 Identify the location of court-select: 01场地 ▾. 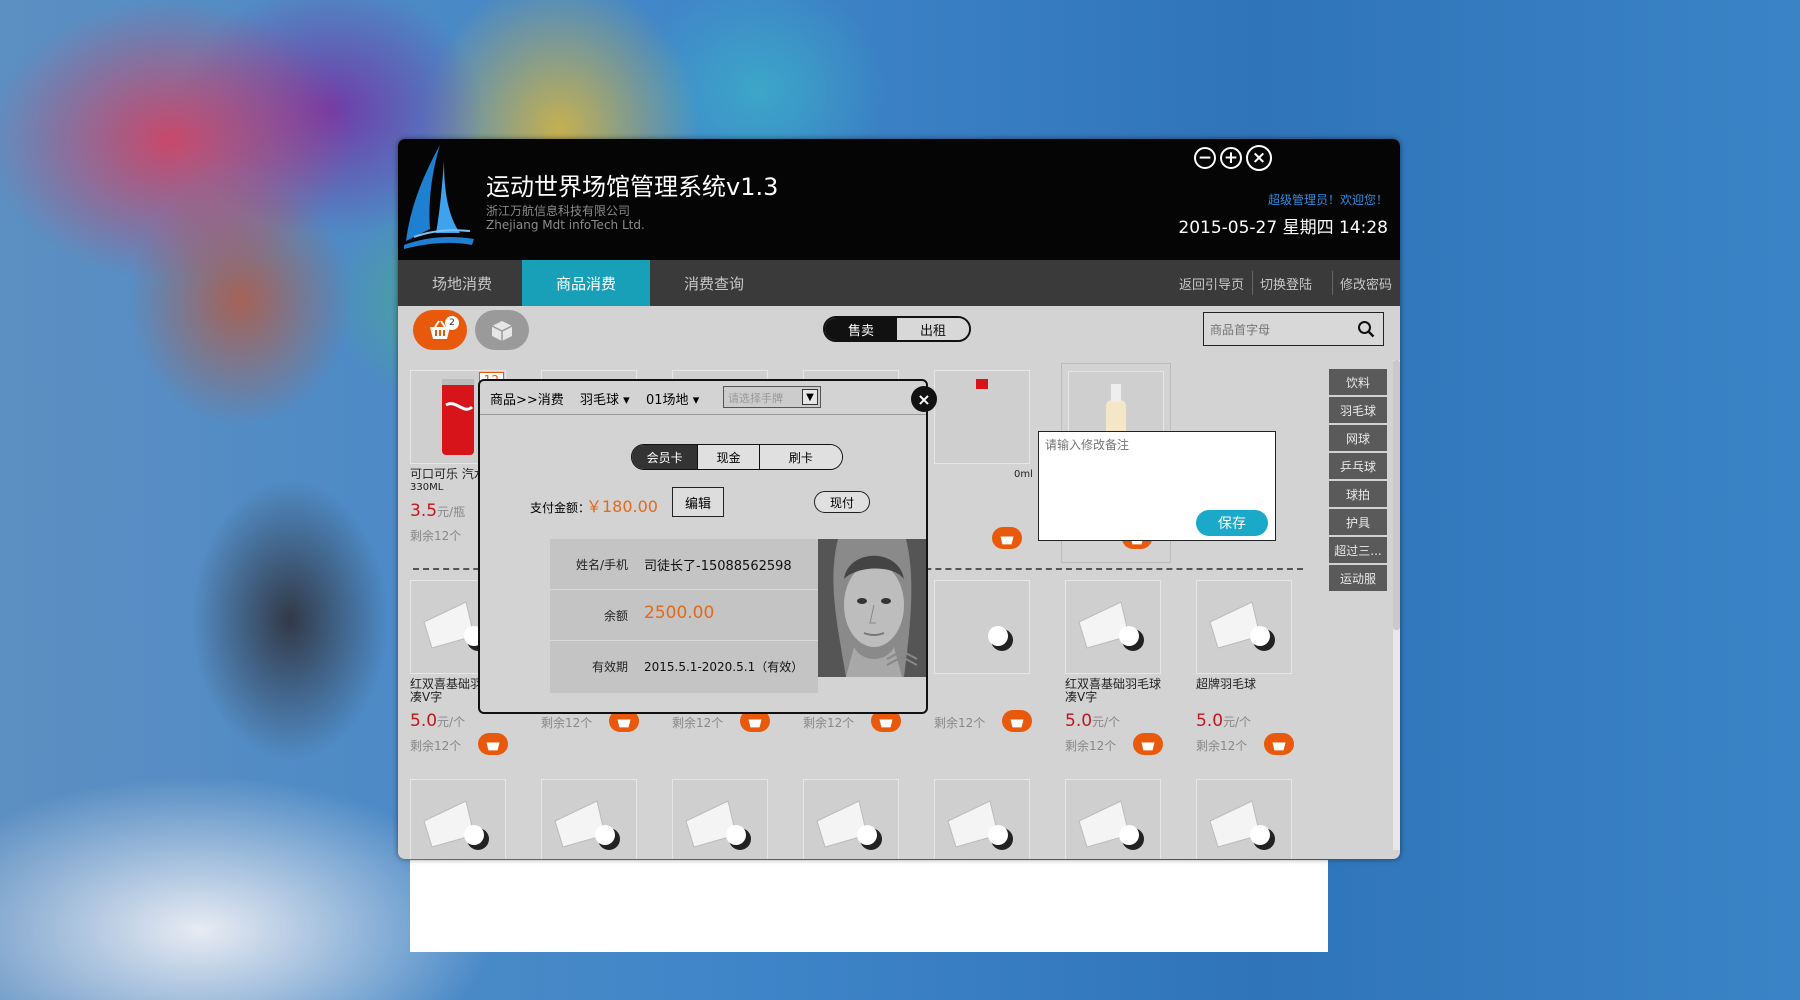
(672, 398).